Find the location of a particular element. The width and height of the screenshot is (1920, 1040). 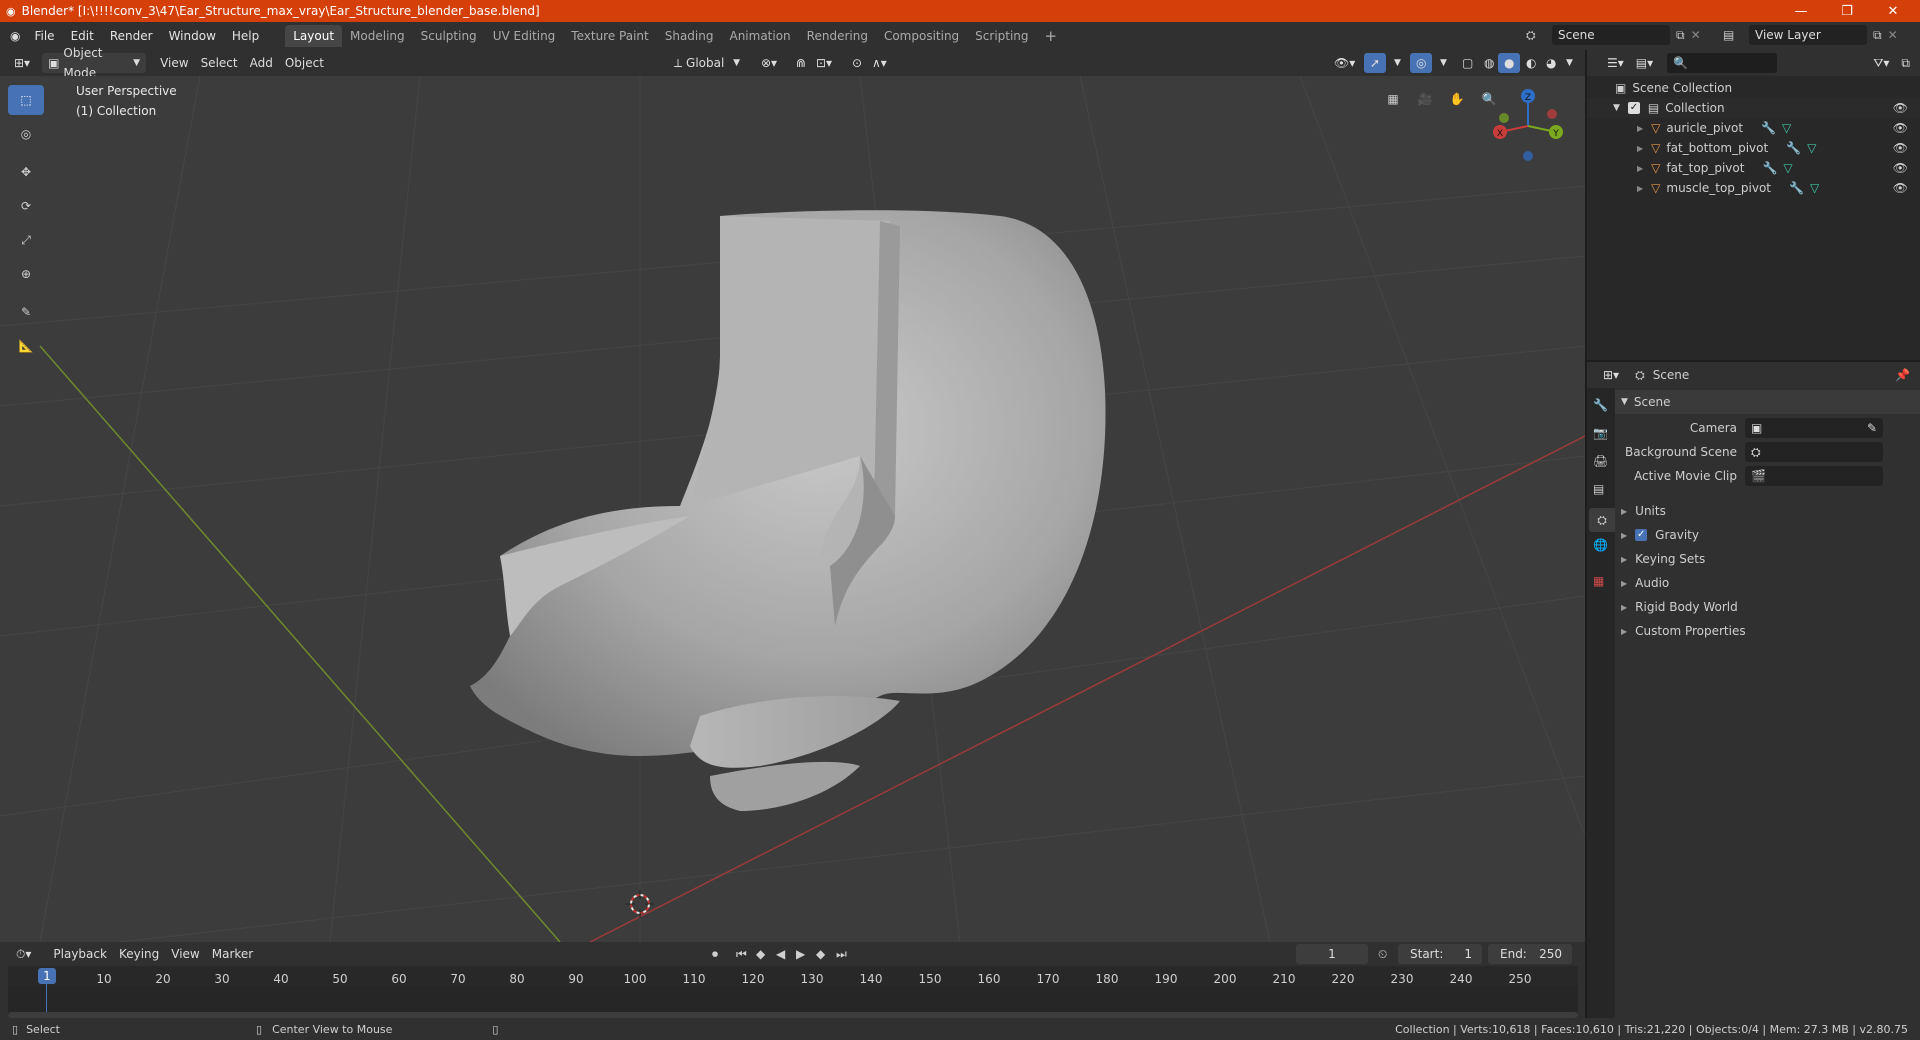

view-layer-new-icon: ⧉ is located at coordinates (1877, 35).